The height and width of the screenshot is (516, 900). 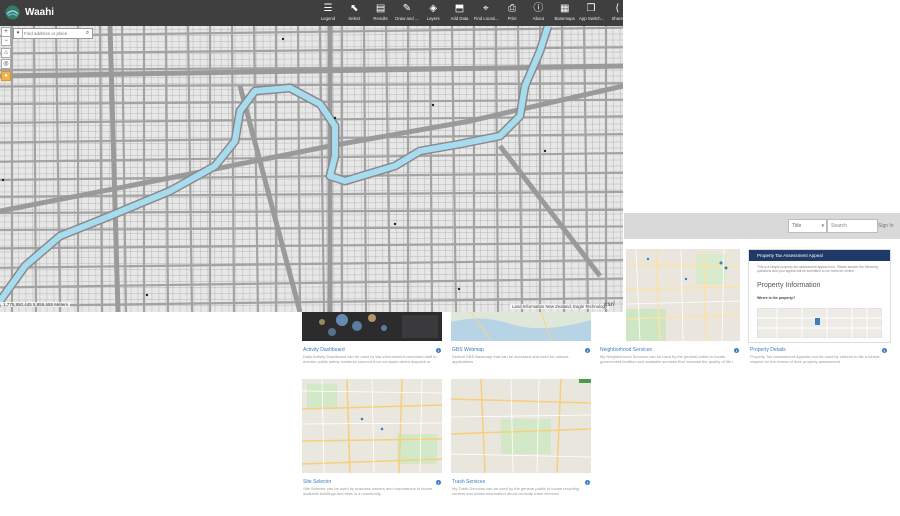 I want to click on gallery-header-bar: Title ▾ Search Sign In, so click(x=762, y=226).